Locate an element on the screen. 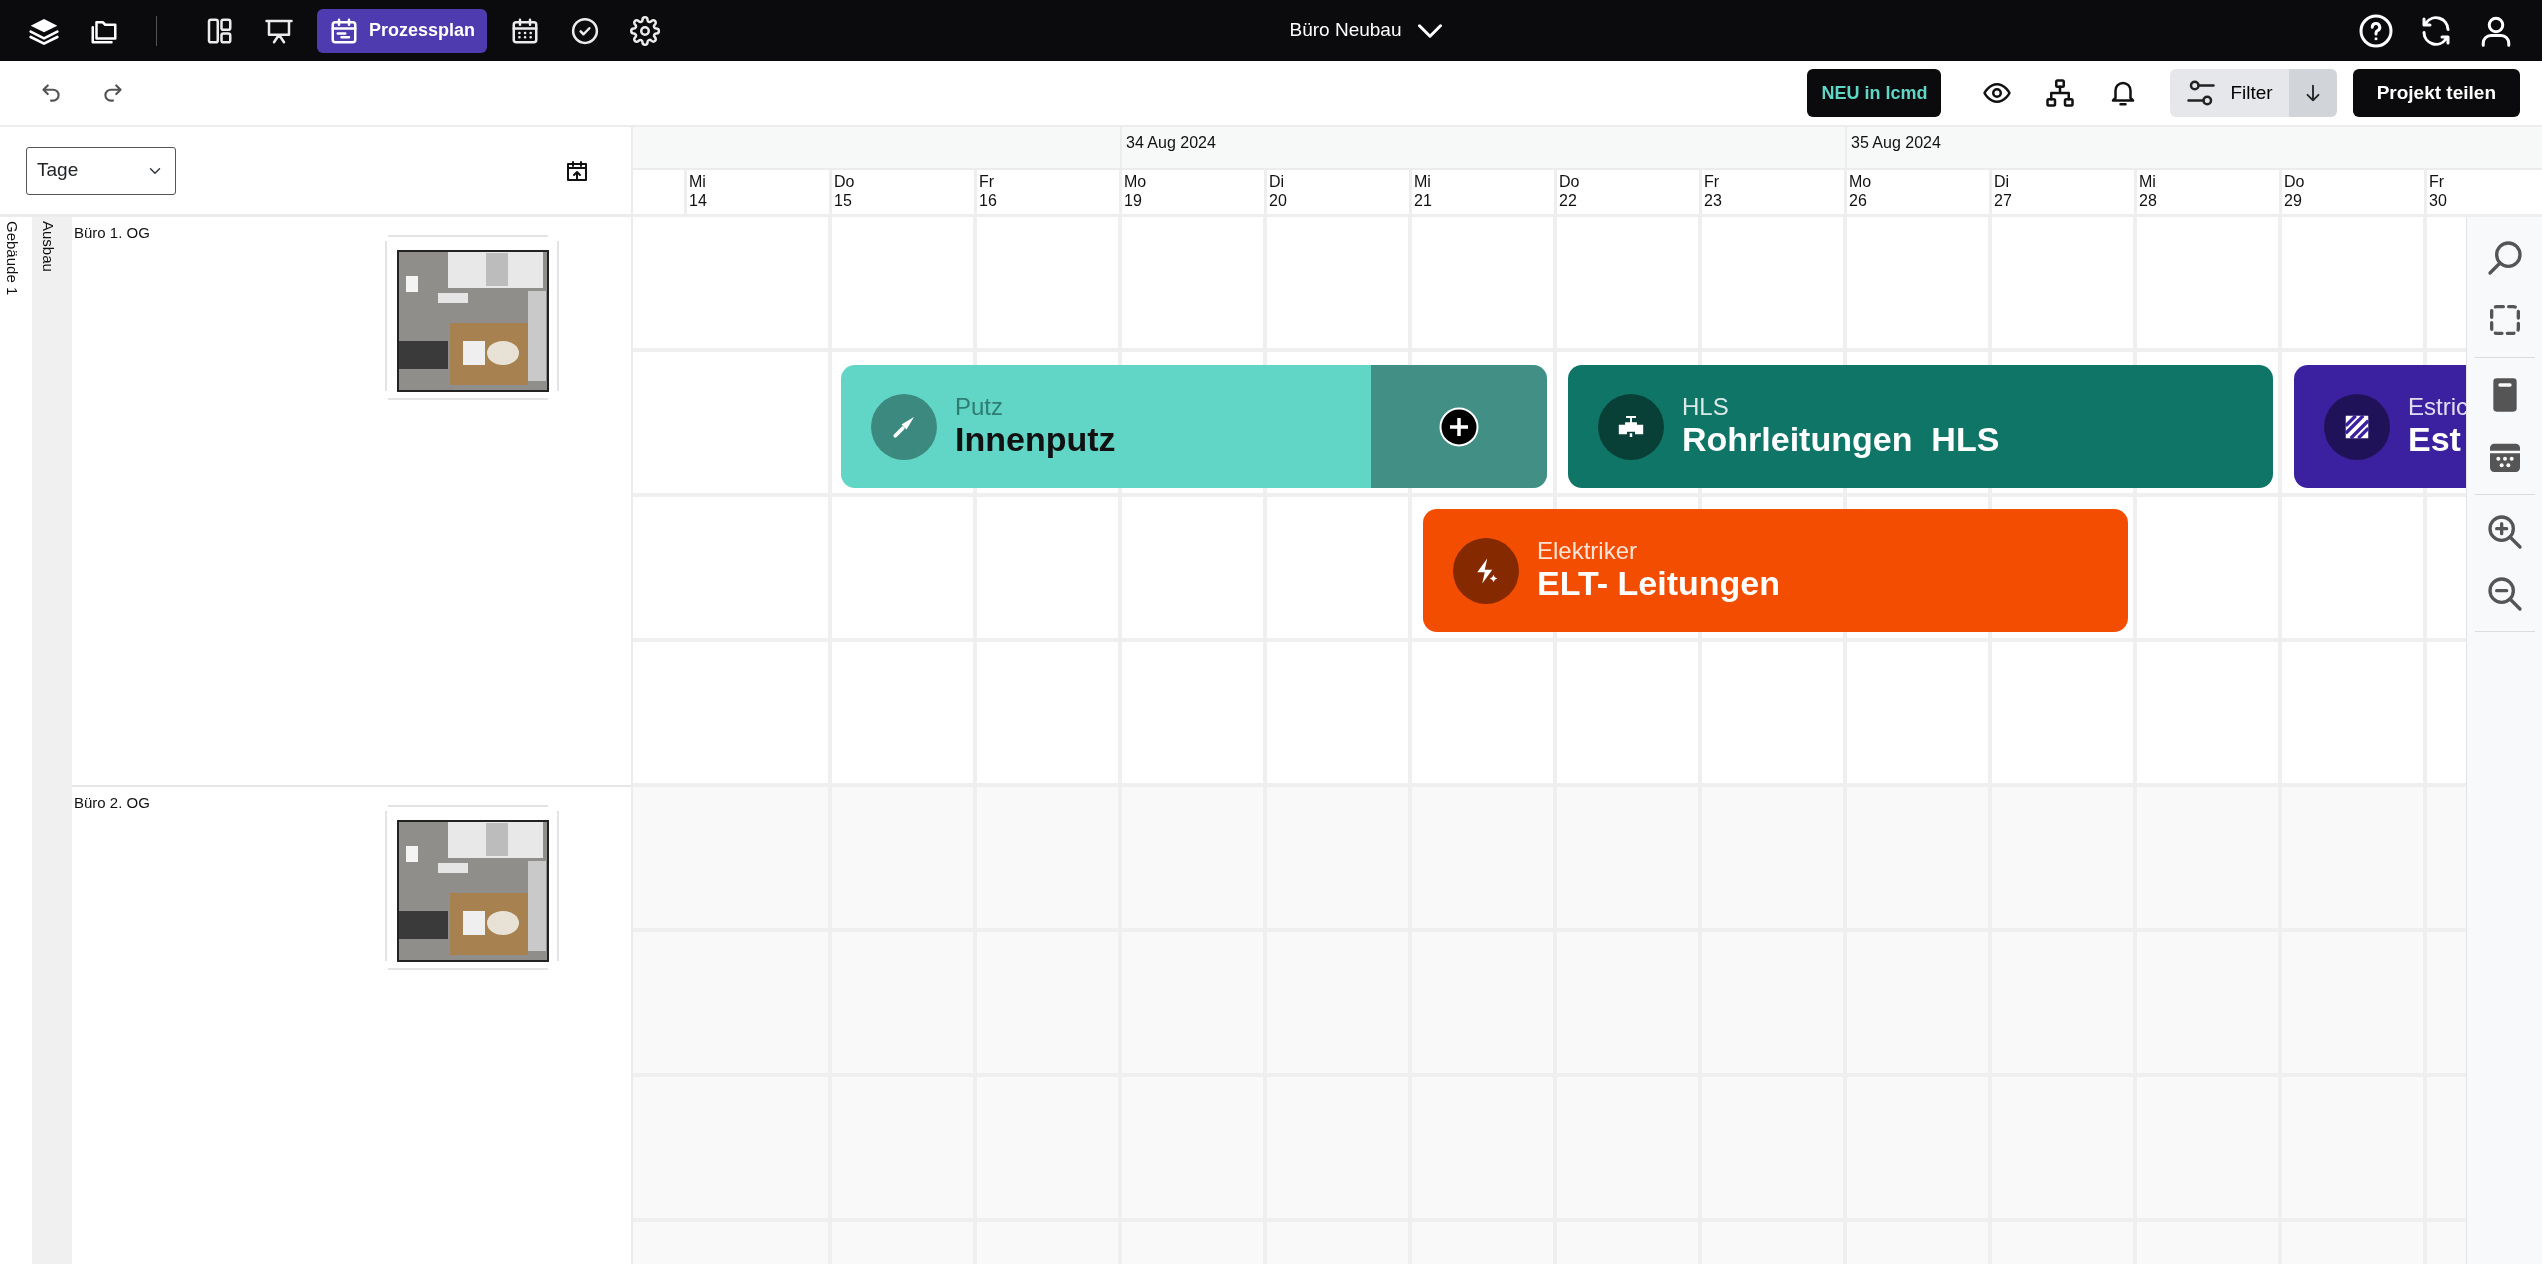  check-circle-icon is located at coordinates (585, 30).